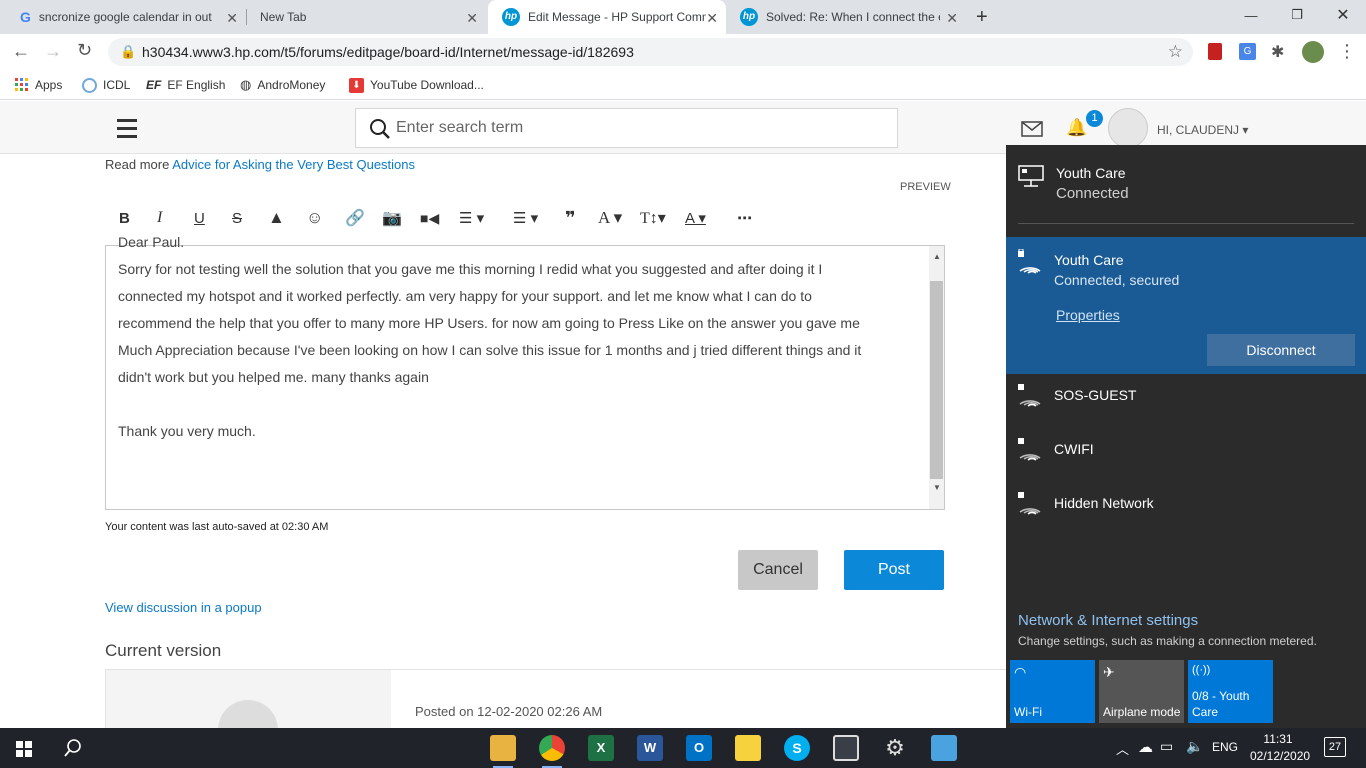 The width and height of the screenshot is (1366, 768). I want to click on underline-icon: U, so click(199, 218).